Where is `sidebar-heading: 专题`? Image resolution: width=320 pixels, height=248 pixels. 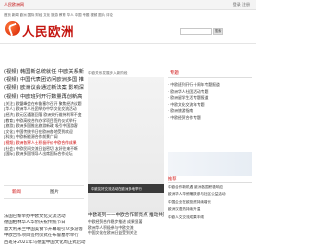
sidebar-heading: 专题 is located at coordinates (210, 74).